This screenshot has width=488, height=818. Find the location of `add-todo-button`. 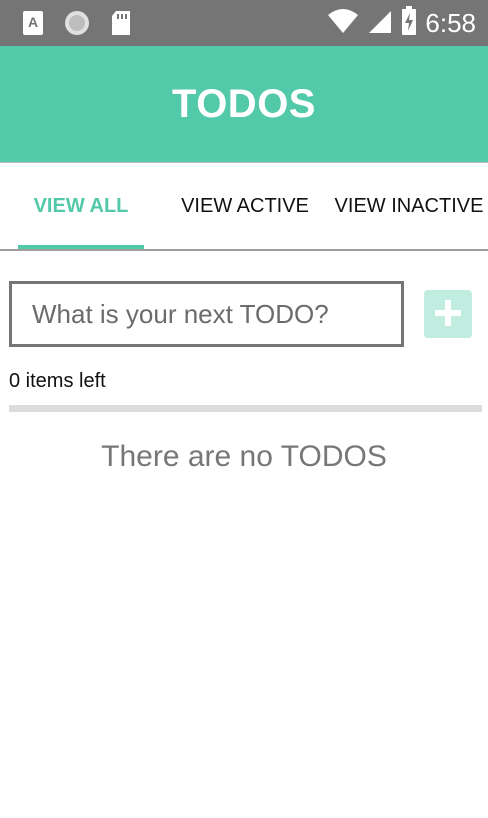

add-todo-button is located at coordinates (448, 314).